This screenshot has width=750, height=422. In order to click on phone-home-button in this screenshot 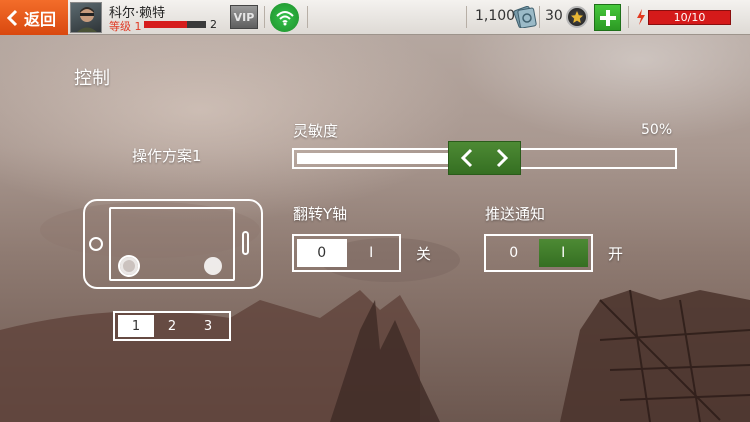, I will do `click(96, 244)`.